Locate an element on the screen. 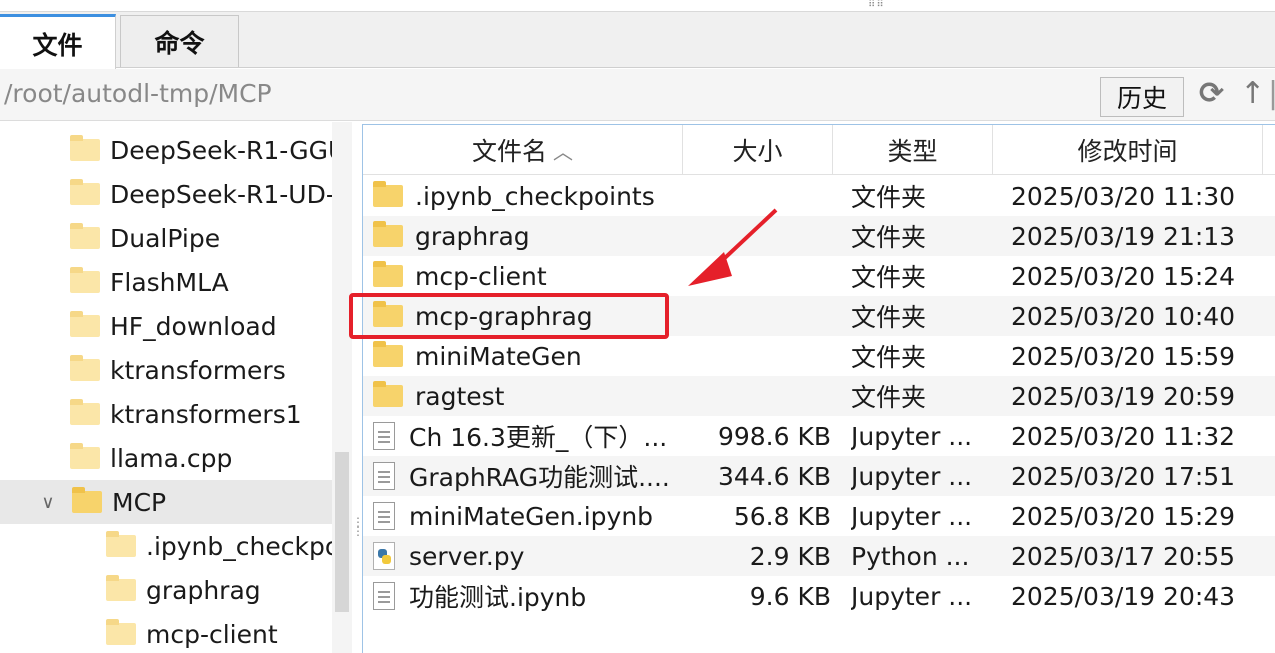 Image resolution: width=1275 pixels, height=653 pixels. tree-item: graphrag is located at coordinates (166, 590).